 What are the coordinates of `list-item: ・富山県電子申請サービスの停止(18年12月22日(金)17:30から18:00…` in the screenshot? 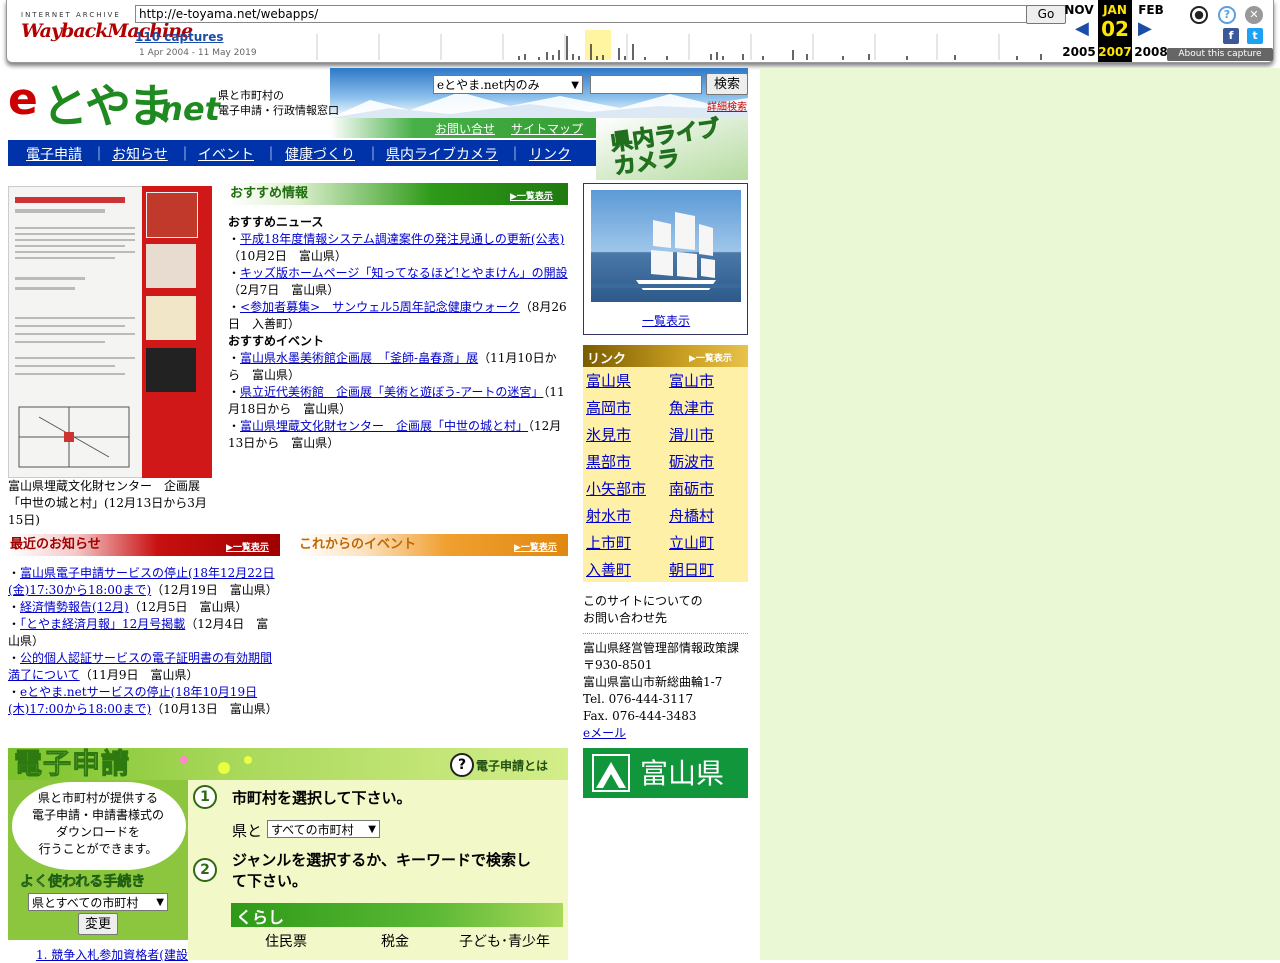 It's located at (143, 581).